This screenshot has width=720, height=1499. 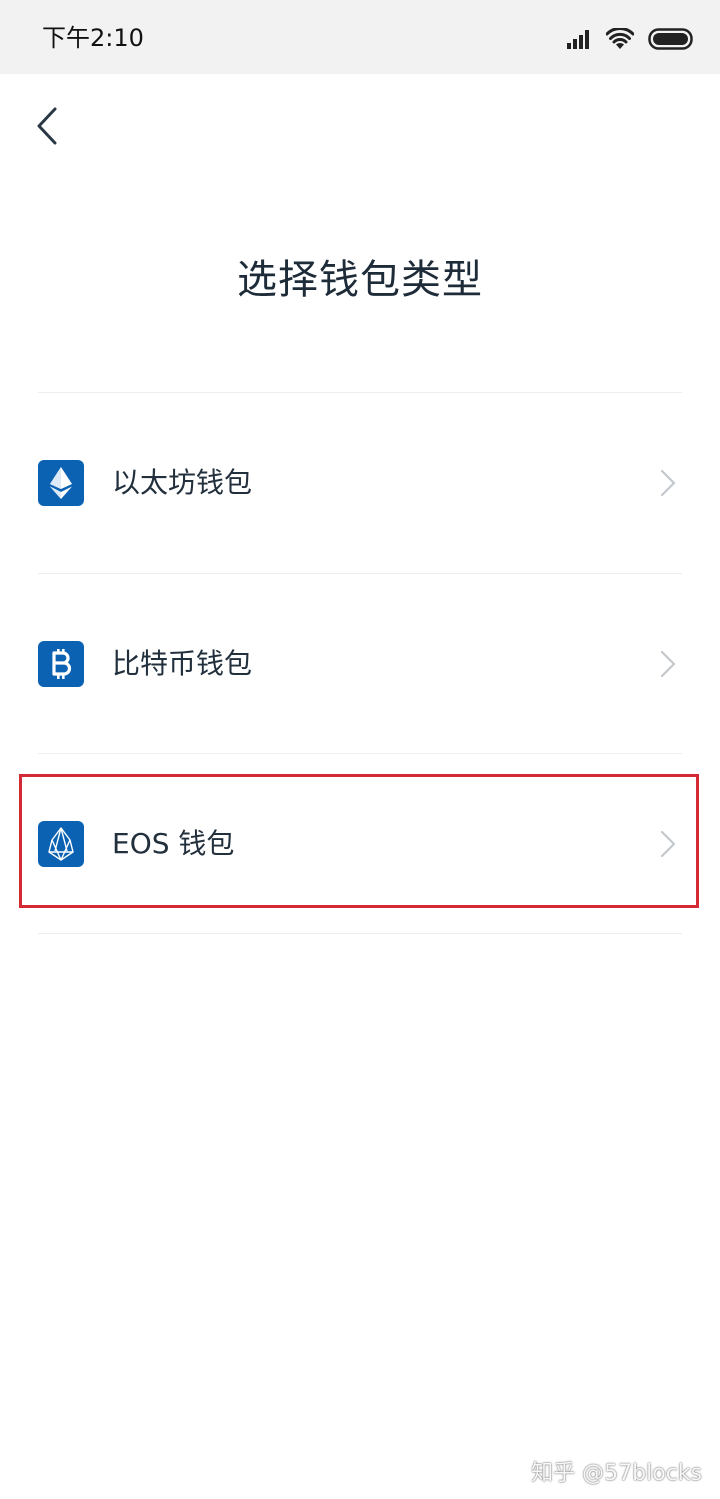 What do you see at coordinates (61, 483) in the screenshot?
I see `ethereum-icon` at bounding box center [61, 483].